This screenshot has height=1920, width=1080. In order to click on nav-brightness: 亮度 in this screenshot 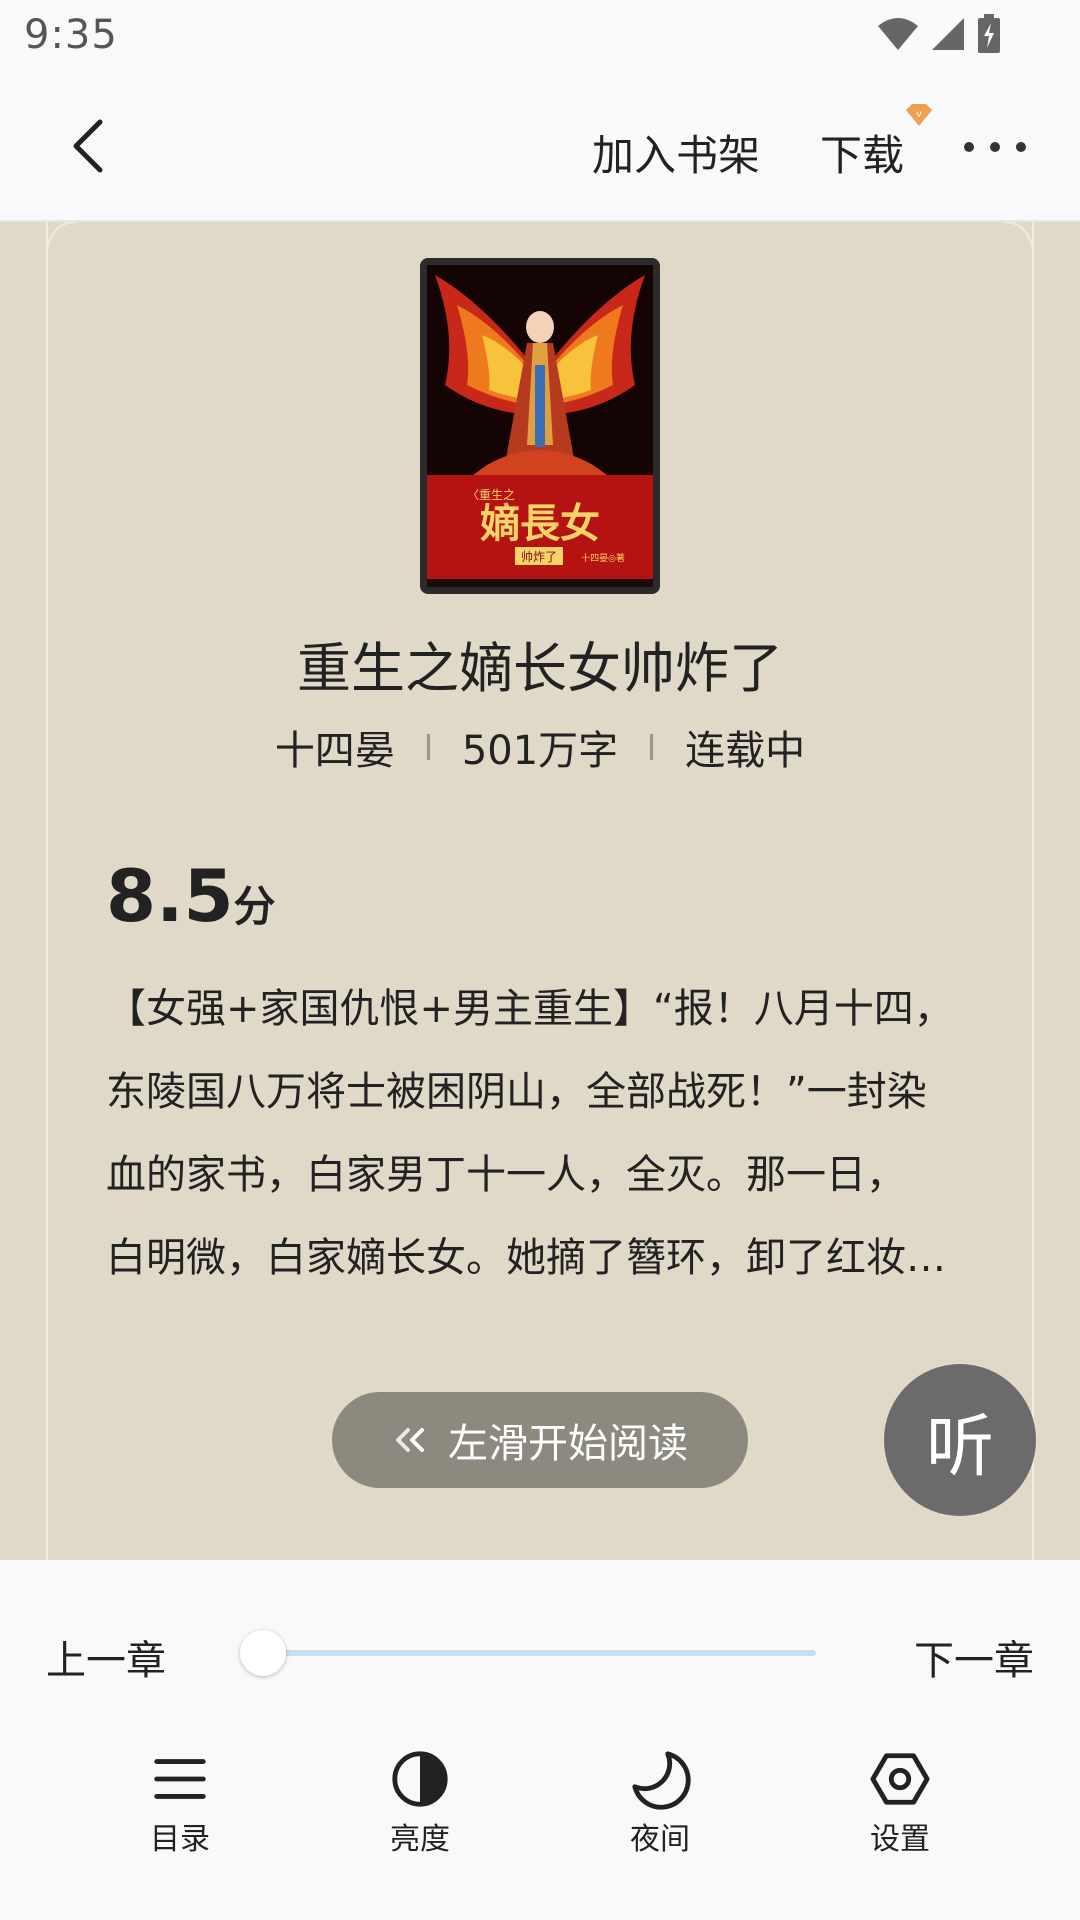, I will do `click(420, 1803)`.